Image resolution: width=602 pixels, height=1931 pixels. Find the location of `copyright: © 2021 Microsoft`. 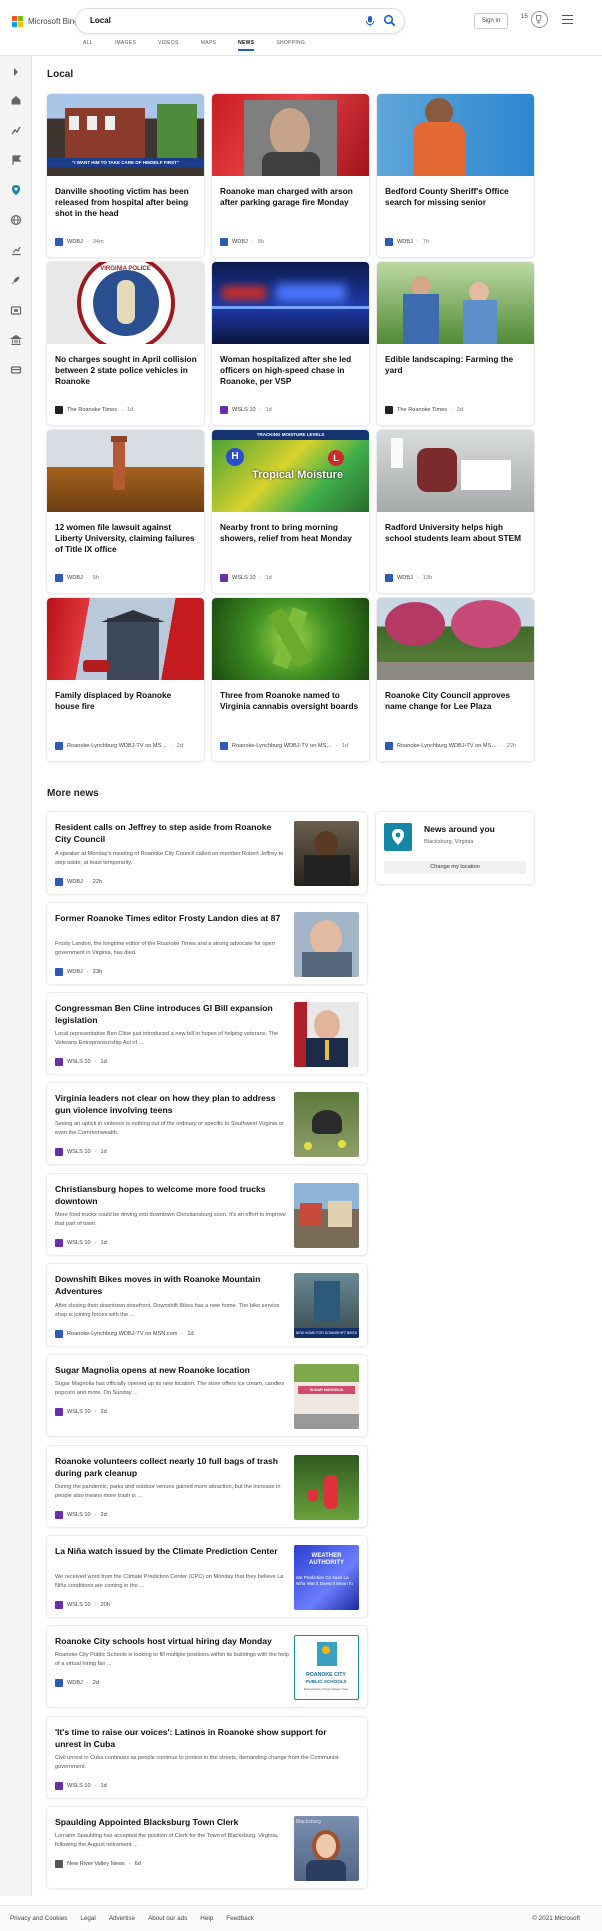

copyright: © 2021 Microsoft is located at coordinates (556, 1918).